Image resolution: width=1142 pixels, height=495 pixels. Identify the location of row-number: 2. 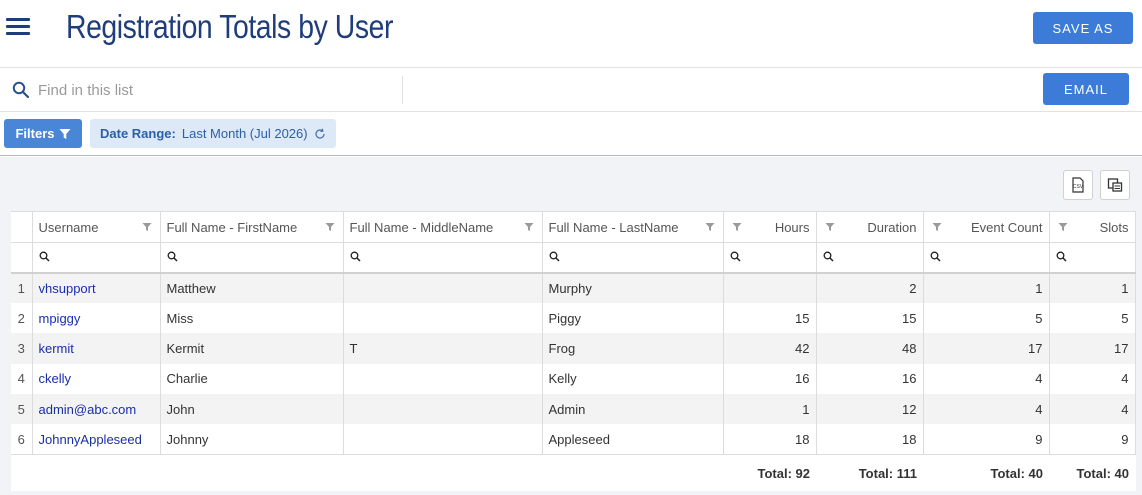
(22, 318).